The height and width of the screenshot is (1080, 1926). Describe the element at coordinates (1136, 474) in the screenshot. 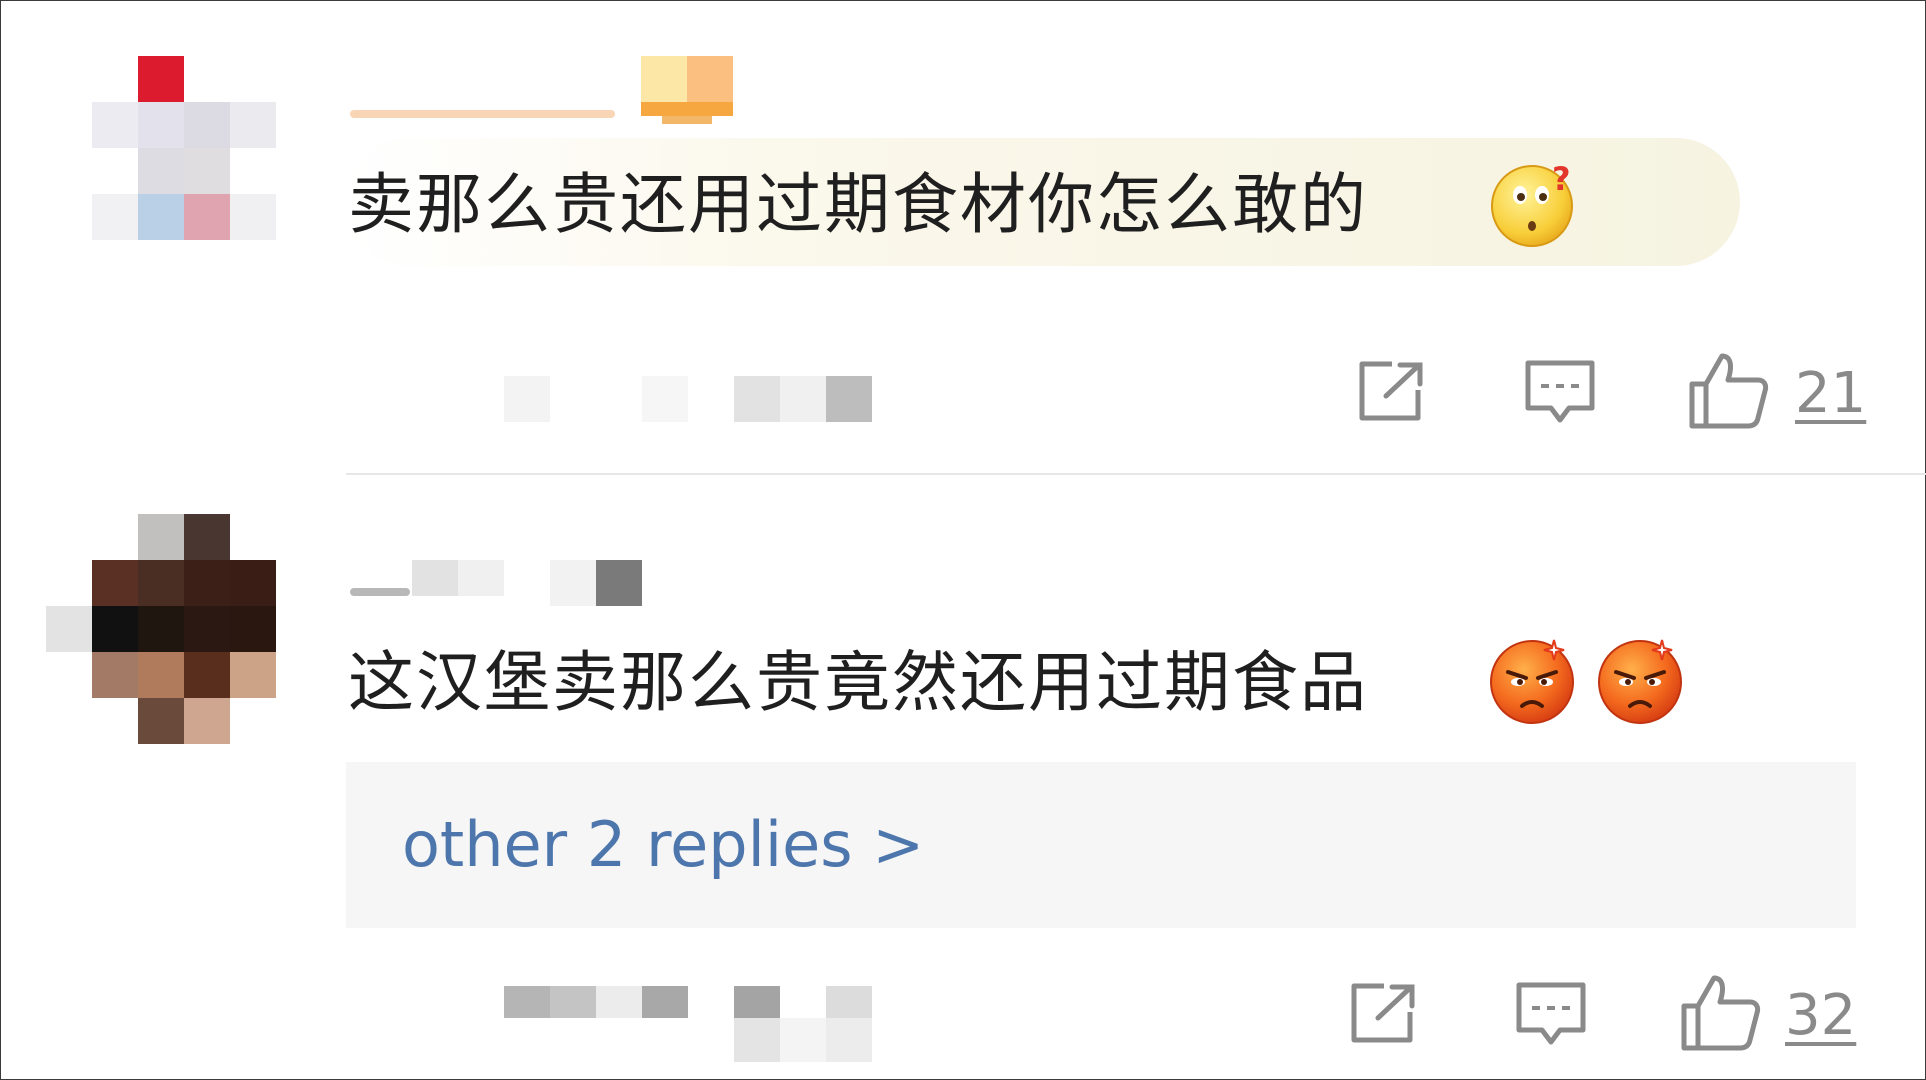

I see `comment-divider` at that location.